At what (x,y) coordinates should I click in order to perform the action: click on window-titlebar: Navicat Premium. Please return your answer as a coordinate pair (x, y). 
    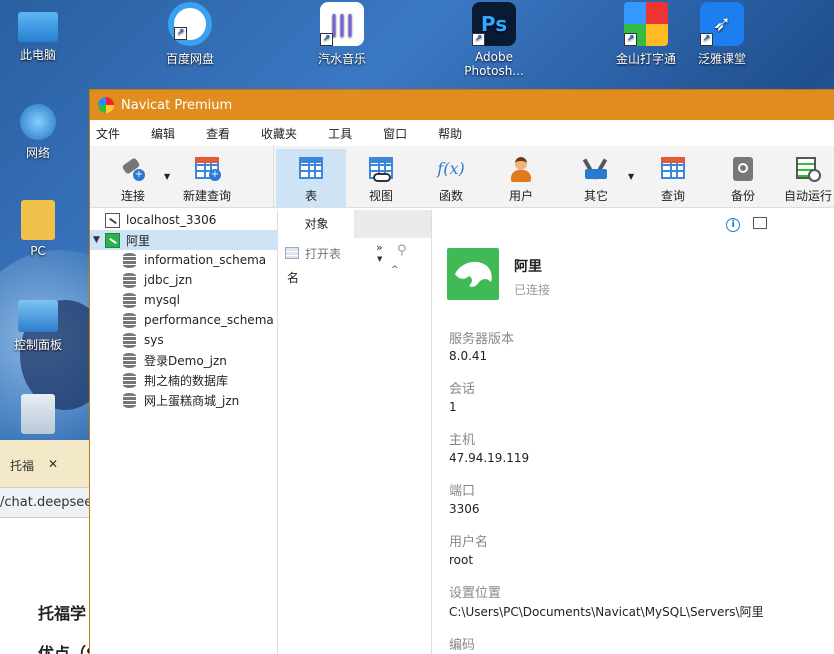
    Looking at the image, I should click on (462, 105).